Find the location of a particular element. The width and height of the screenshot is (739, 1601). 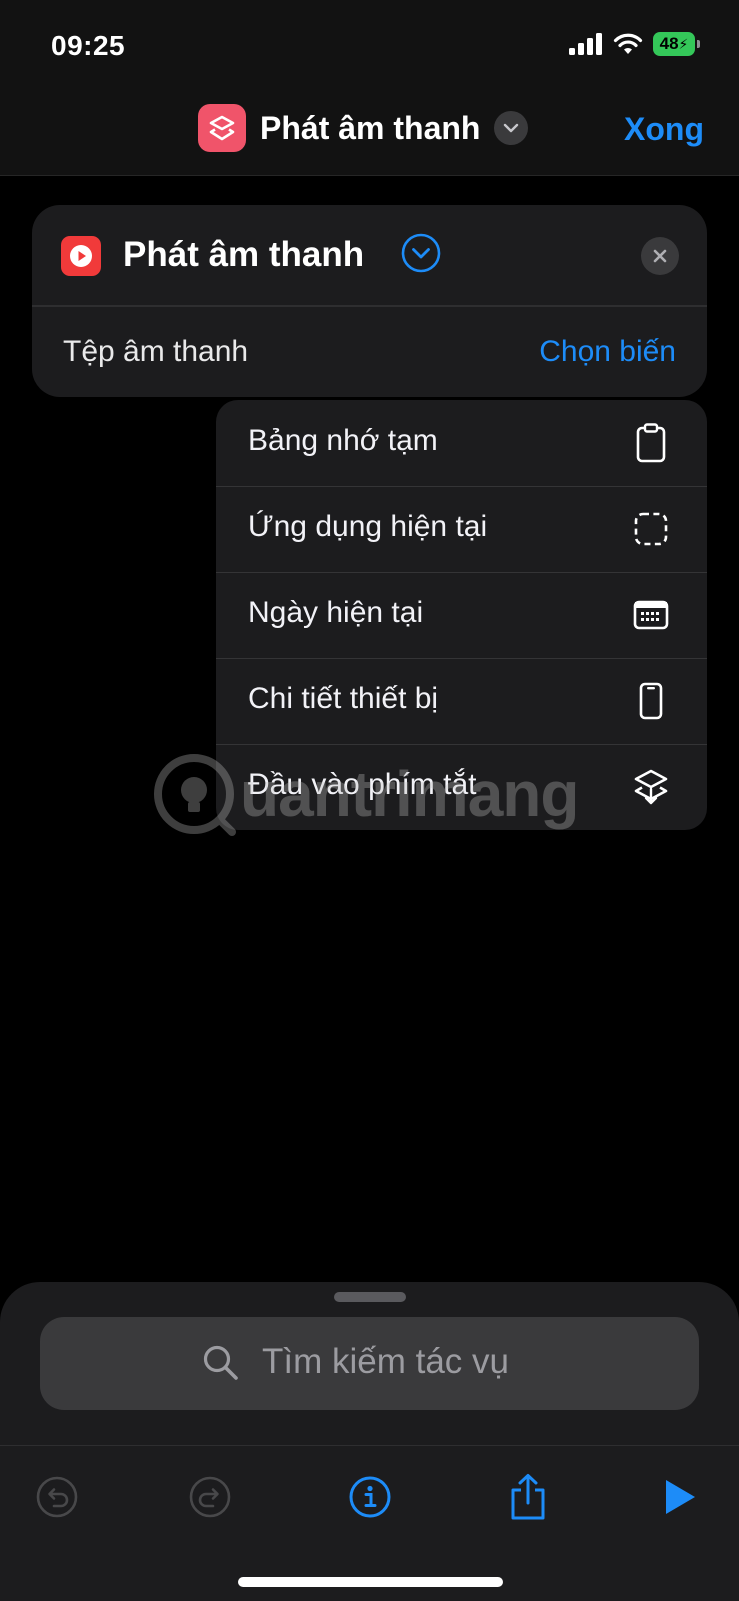

shortcut-title: Phát âm thanh is located at coordinates (370, 127).